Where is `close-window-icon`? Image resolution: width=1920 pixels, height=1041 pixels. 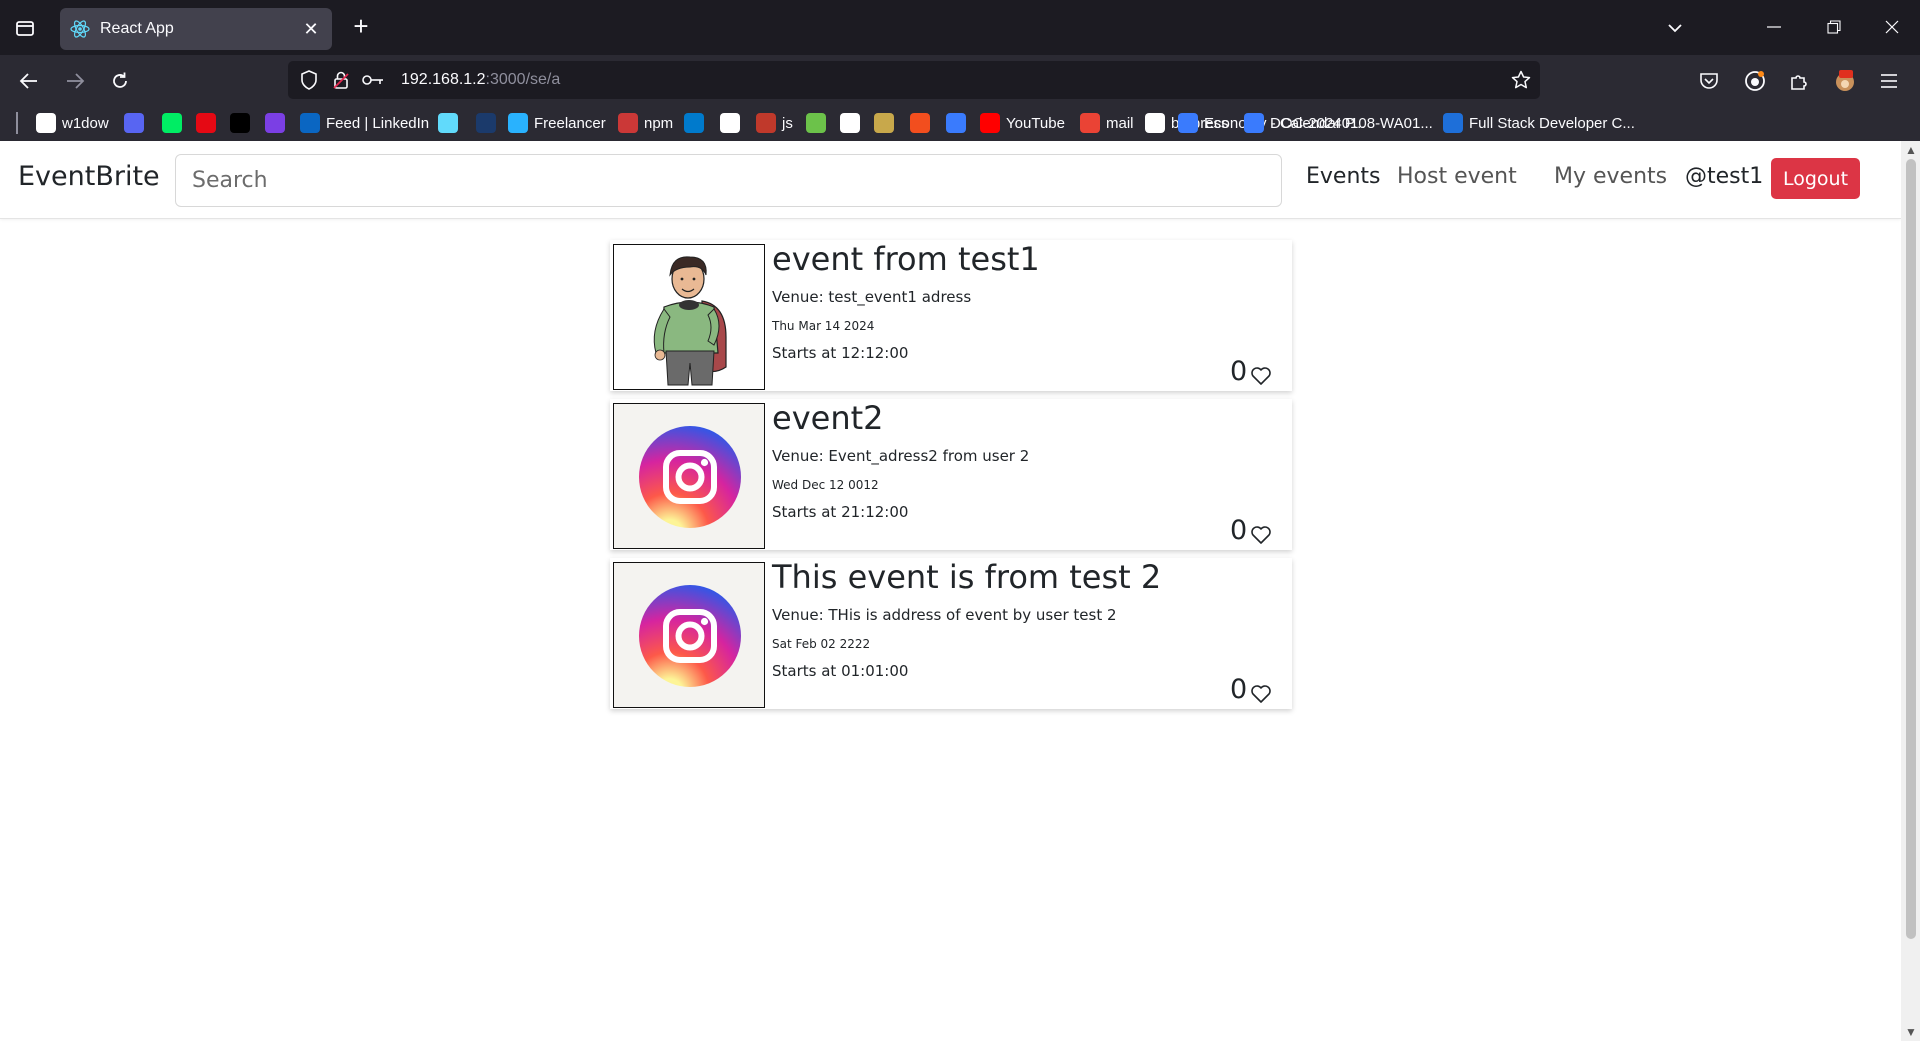 close-window-icon is located at coordinates (1892, 27).